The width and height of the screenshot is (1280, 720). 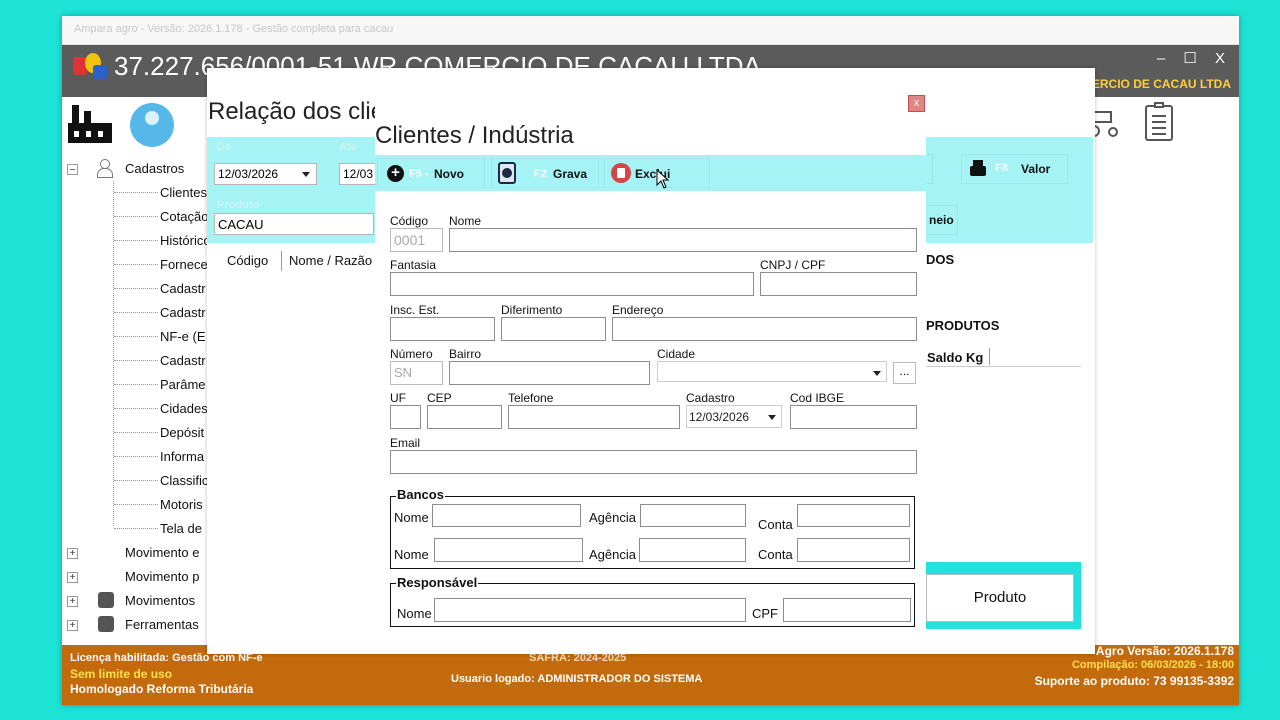 I want to click on col-header-codigo: Código, so click(x=247, y=260).